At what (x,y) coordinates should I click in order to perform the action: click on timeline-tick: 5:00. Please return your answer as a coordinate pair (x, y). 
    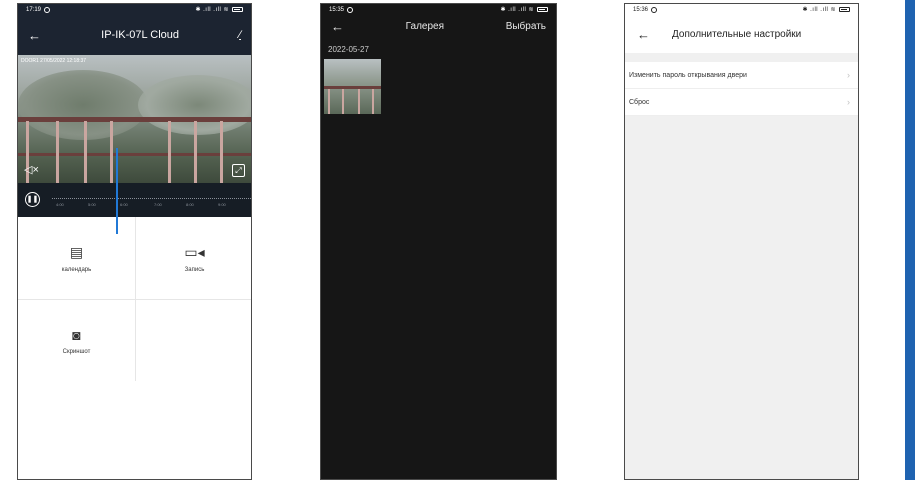
    Looking at the image, I should click on (92, 204).